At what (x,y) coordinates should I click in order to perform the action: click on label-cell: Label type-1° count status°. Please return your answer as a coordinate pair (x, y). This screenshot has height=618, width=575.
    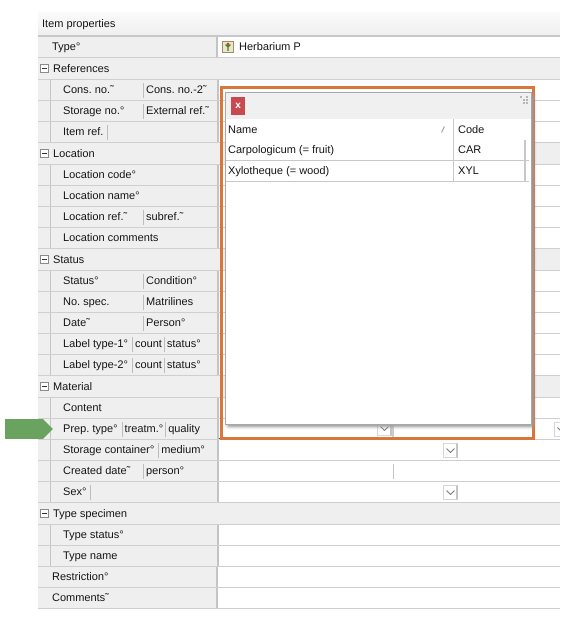
    Looking at the image, I should click on (135, 344).